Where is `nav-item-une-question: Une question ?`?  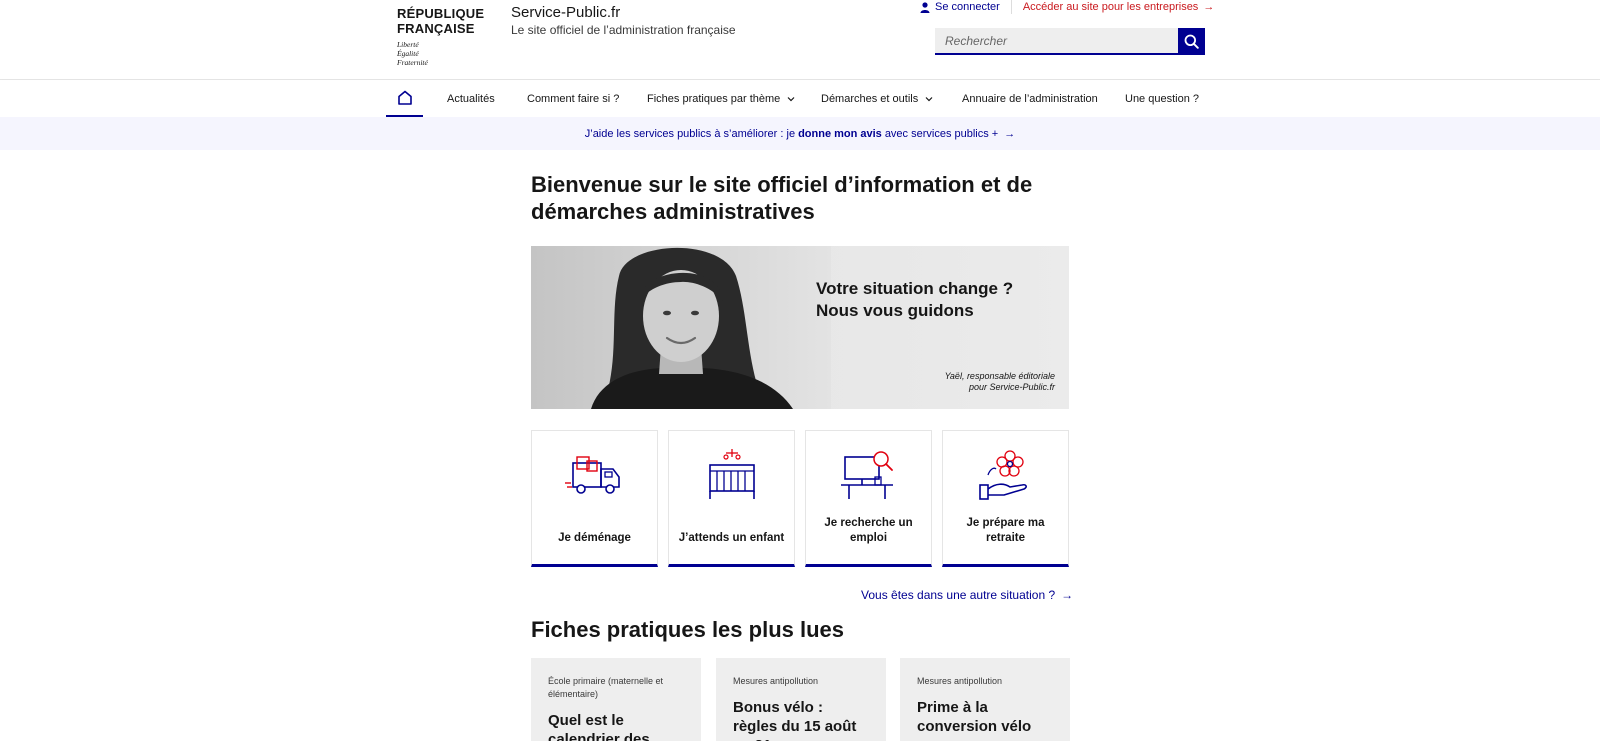 nav-item-une-question: Une question ? is located at coordinates (1162, 98).